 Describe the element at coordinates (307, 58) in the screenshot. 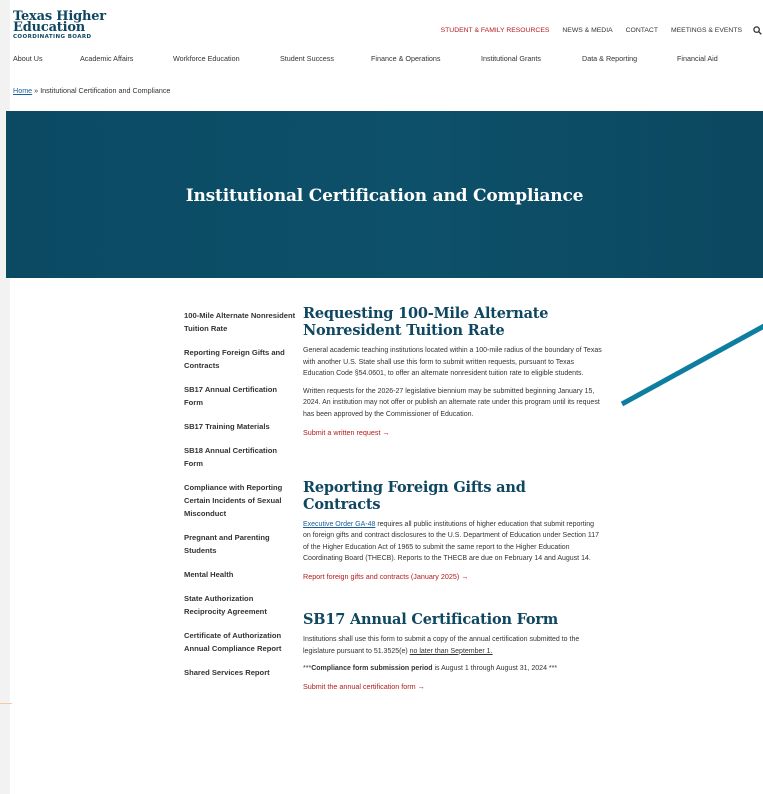

I see `nav-student-success: Student Success` at that location.